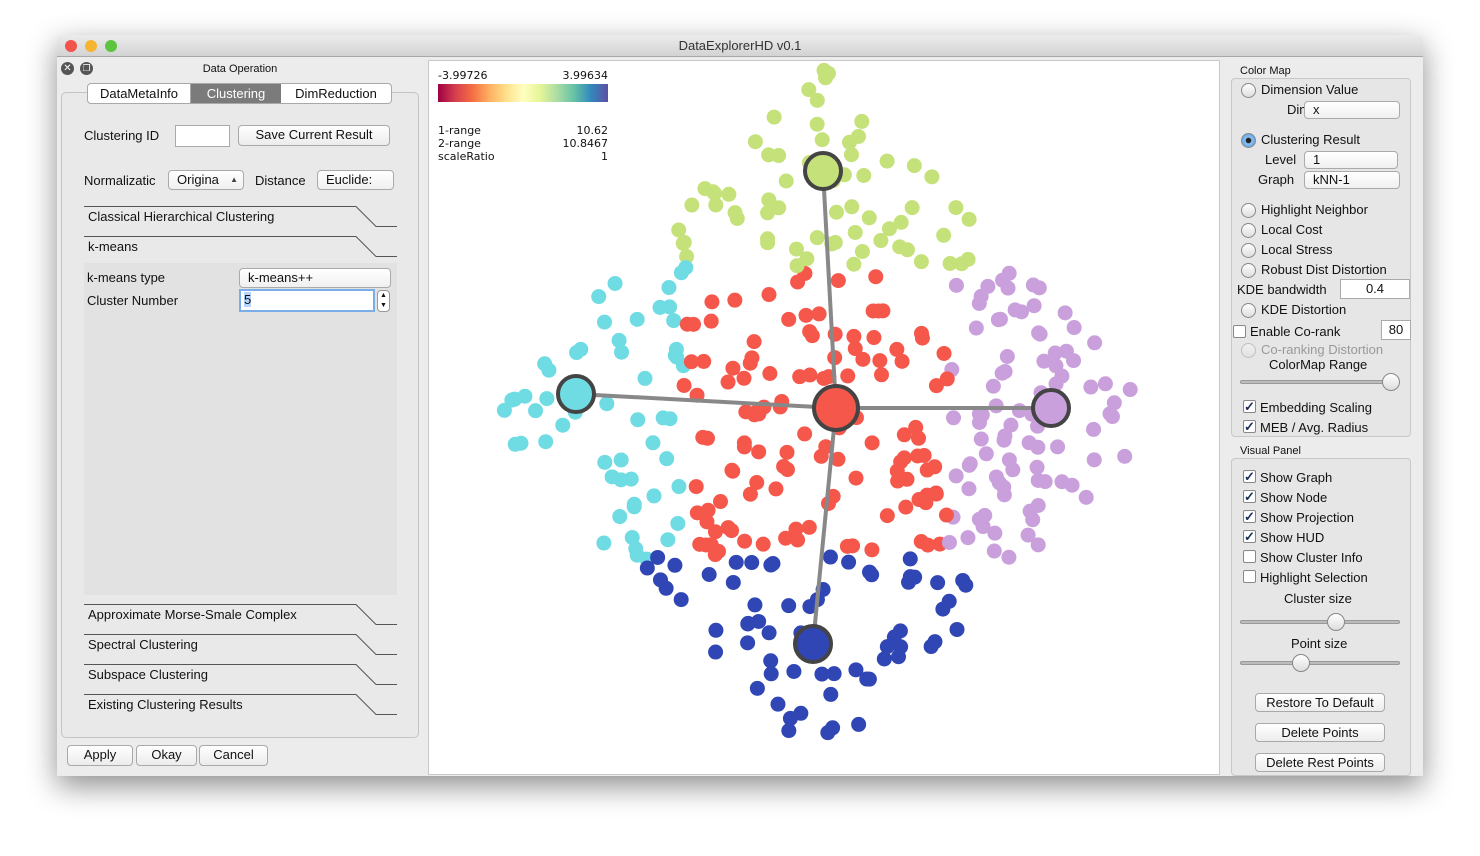  I want to click on section-spectral: Spectral Clustering, so click(240, 646).